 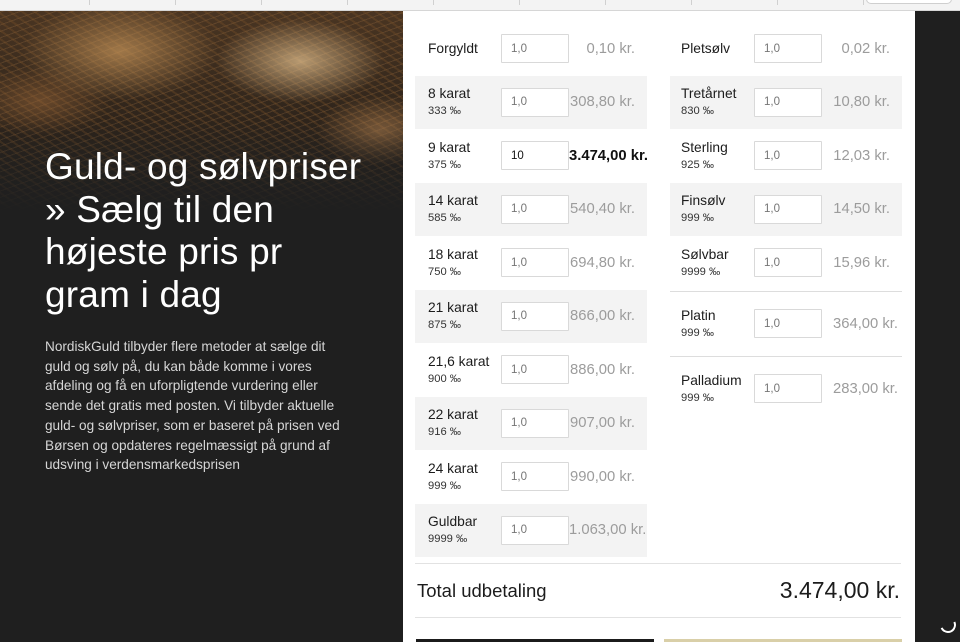 What do you see at coordinates (464, 156) in the screenshot?
I see `item-name: 9 karat 375 ‰` at bounding box center [464, 156].